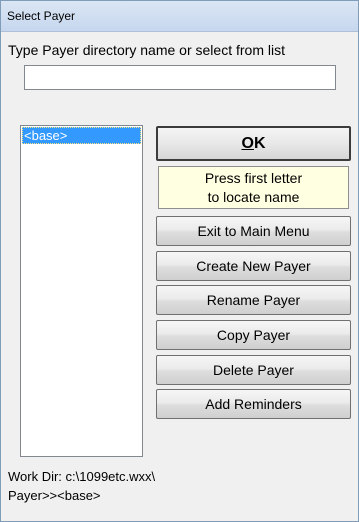 This screenshot has width=359, height=522. What do you see at coordinates (54, 495) in the screenshot?
I see `current-payer-label: Payer>><base>` at bounding box center [54, 495].